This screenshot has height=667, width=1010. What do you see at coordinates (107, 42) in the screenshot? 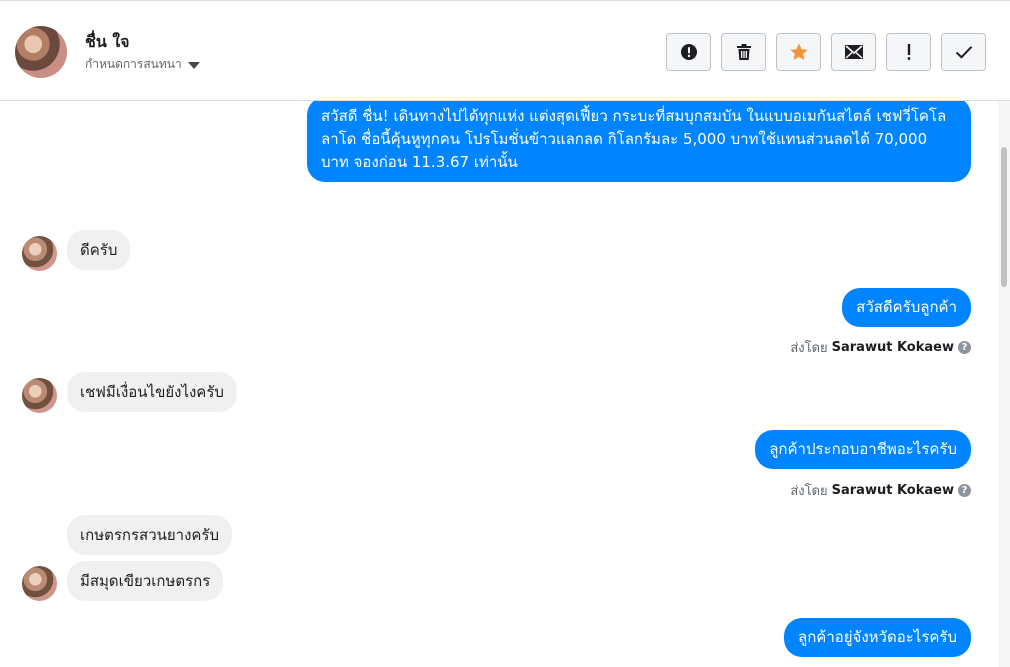
I see `contact-name: ชื่น ใจ` at bounding box center [107, 42].